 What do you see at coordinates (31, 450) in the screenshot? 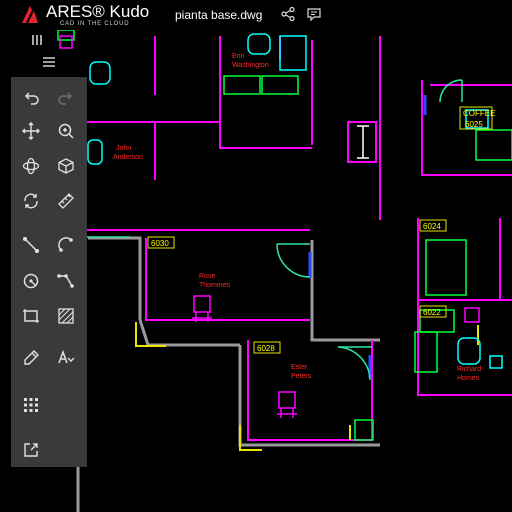
I see `export-icon` at bounding box center [31, 450].